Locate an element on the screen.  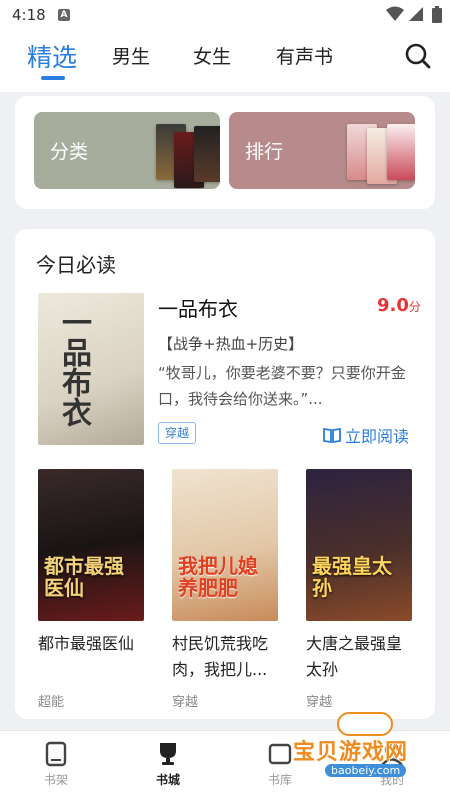
book-card: 我把儿媳养肥肥 村民饥荒我吃肉，我把儿... 穿越 is located at coordinates (225, 589).